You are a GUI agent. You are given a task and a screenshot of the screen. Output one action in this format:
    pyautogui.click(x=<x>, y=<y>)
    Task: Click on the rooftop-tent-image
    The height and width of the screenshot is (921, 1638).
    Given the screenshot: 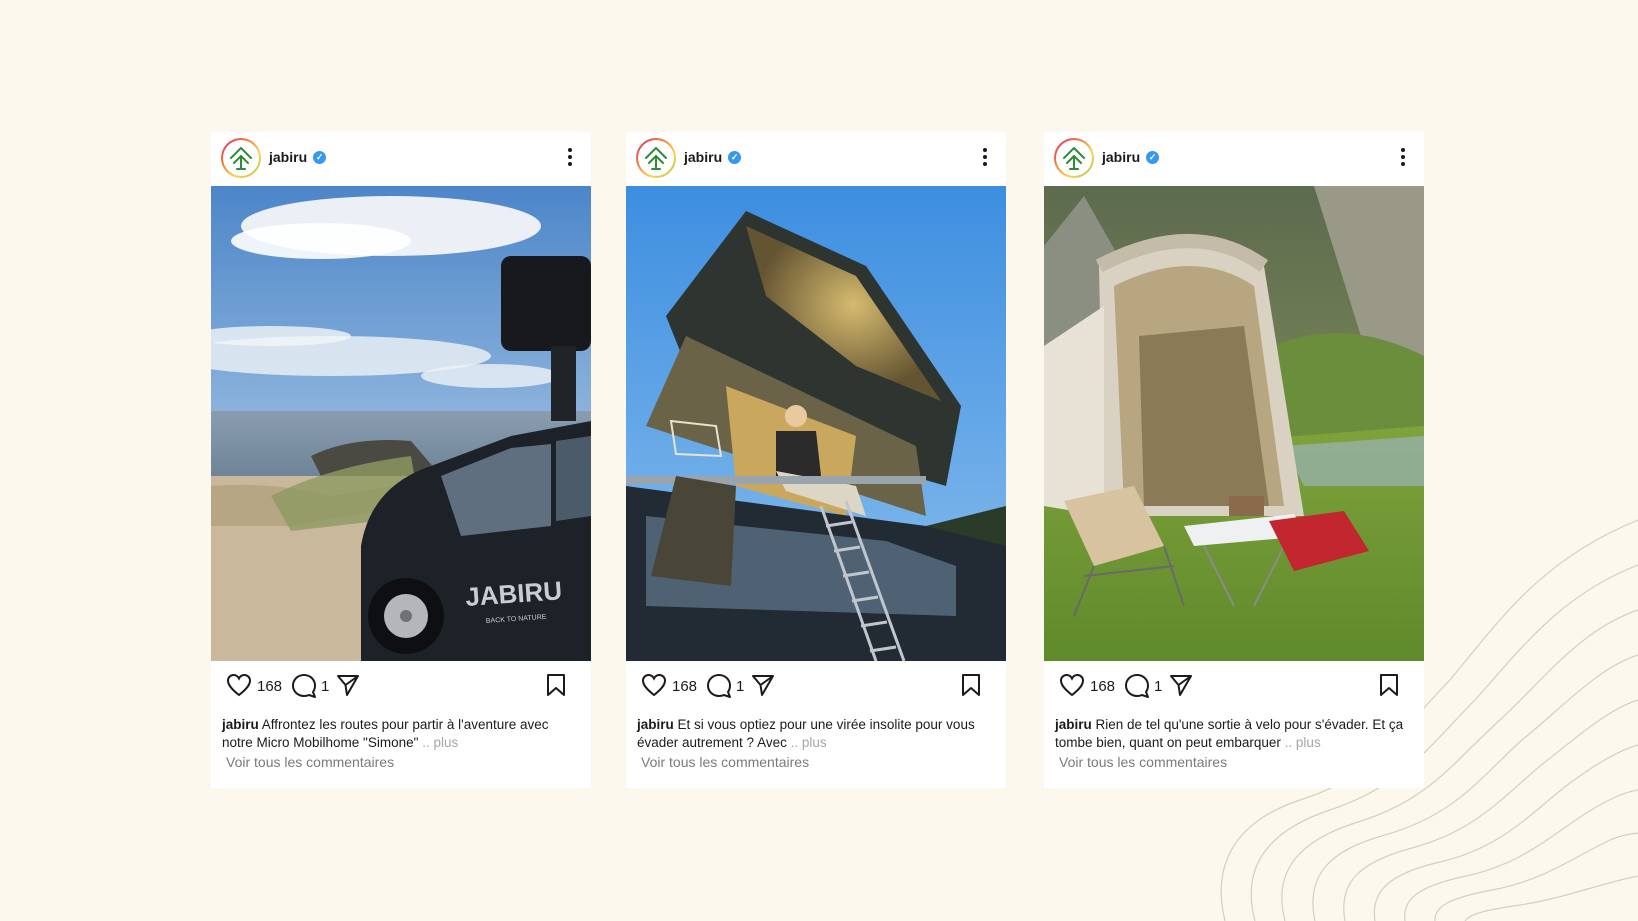 What is the action you would take?
    pyautogui.click(x=816, y=423)
    